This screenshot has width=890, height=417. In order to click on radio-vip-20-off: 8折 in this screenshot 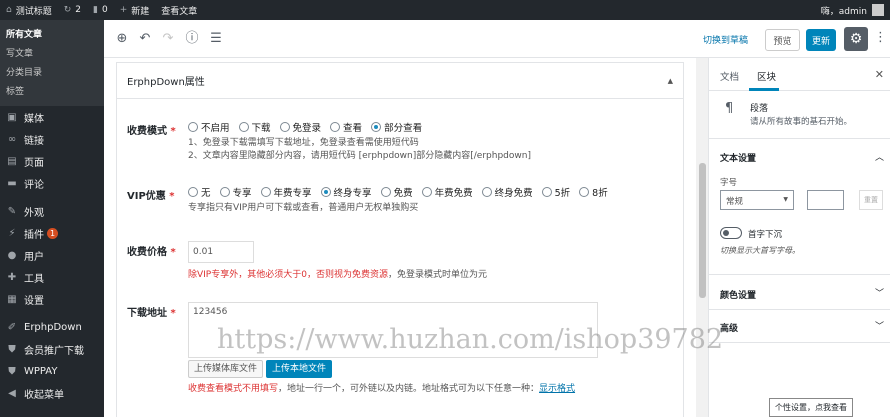, I will do `click(593, 192)`.